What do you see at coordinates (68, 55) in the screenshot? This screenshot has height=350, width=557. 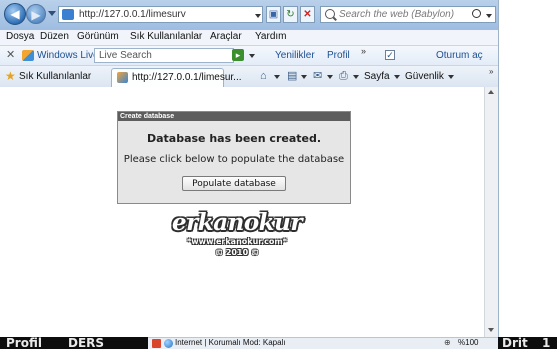 I see `windows-live-label: Windows Live` at bounding box center [68, 55].